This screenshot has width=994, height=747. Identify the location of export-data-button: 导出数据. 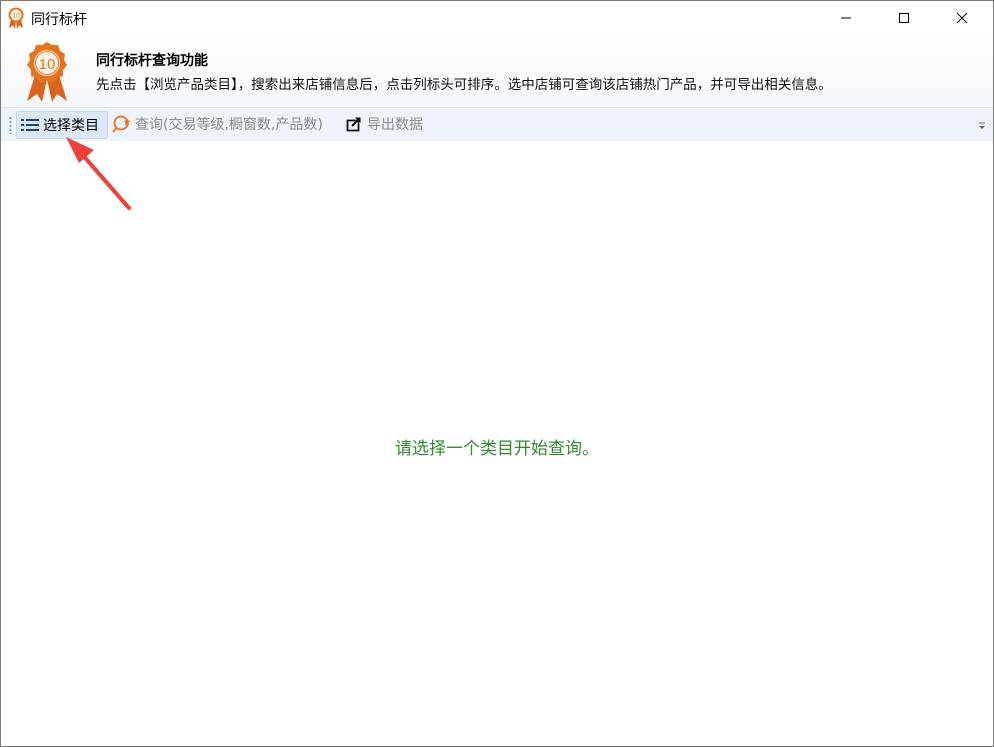
(391, 124).